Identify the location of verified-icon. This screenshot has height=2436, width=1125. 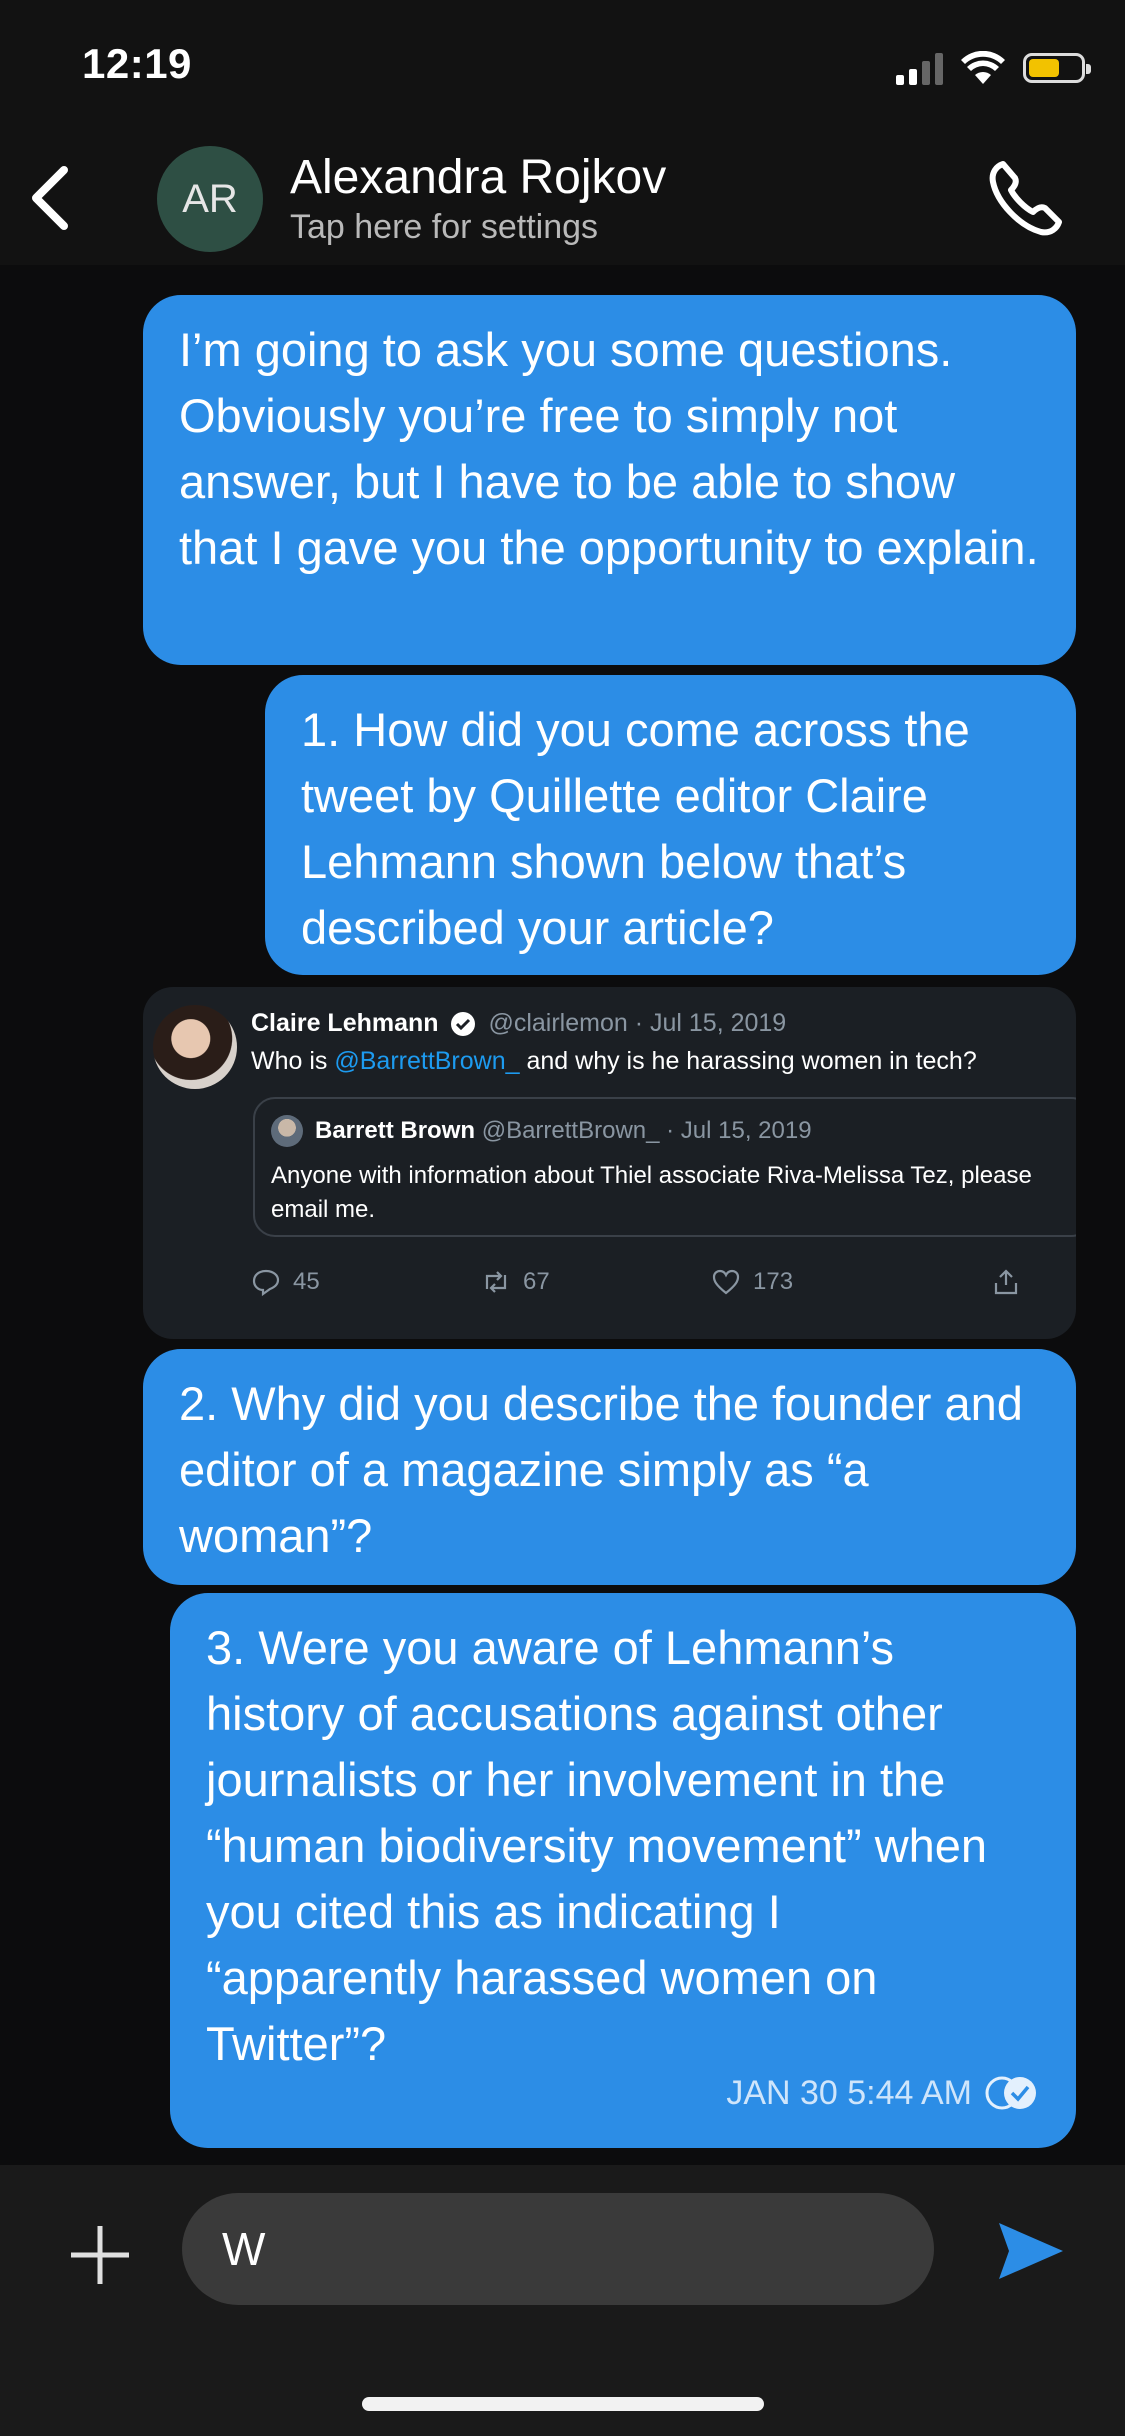
(462, 1024).